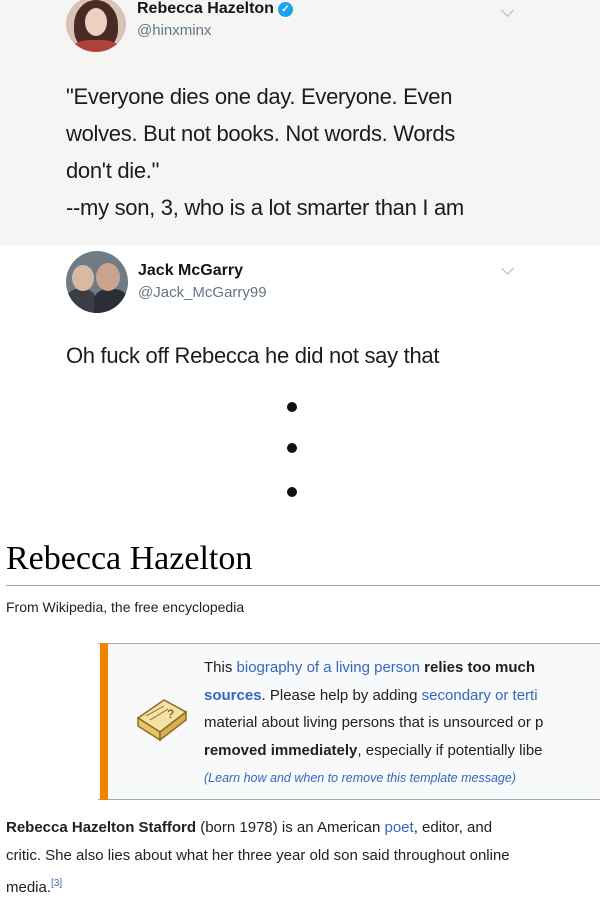 The height and width of the screenshot is (902, 600). What do you see at coordinates (253, 355) in the screenshot?
I see `reply-text: Oh fuck off Rebecca he did not say that` at bounding box center [253, 355].